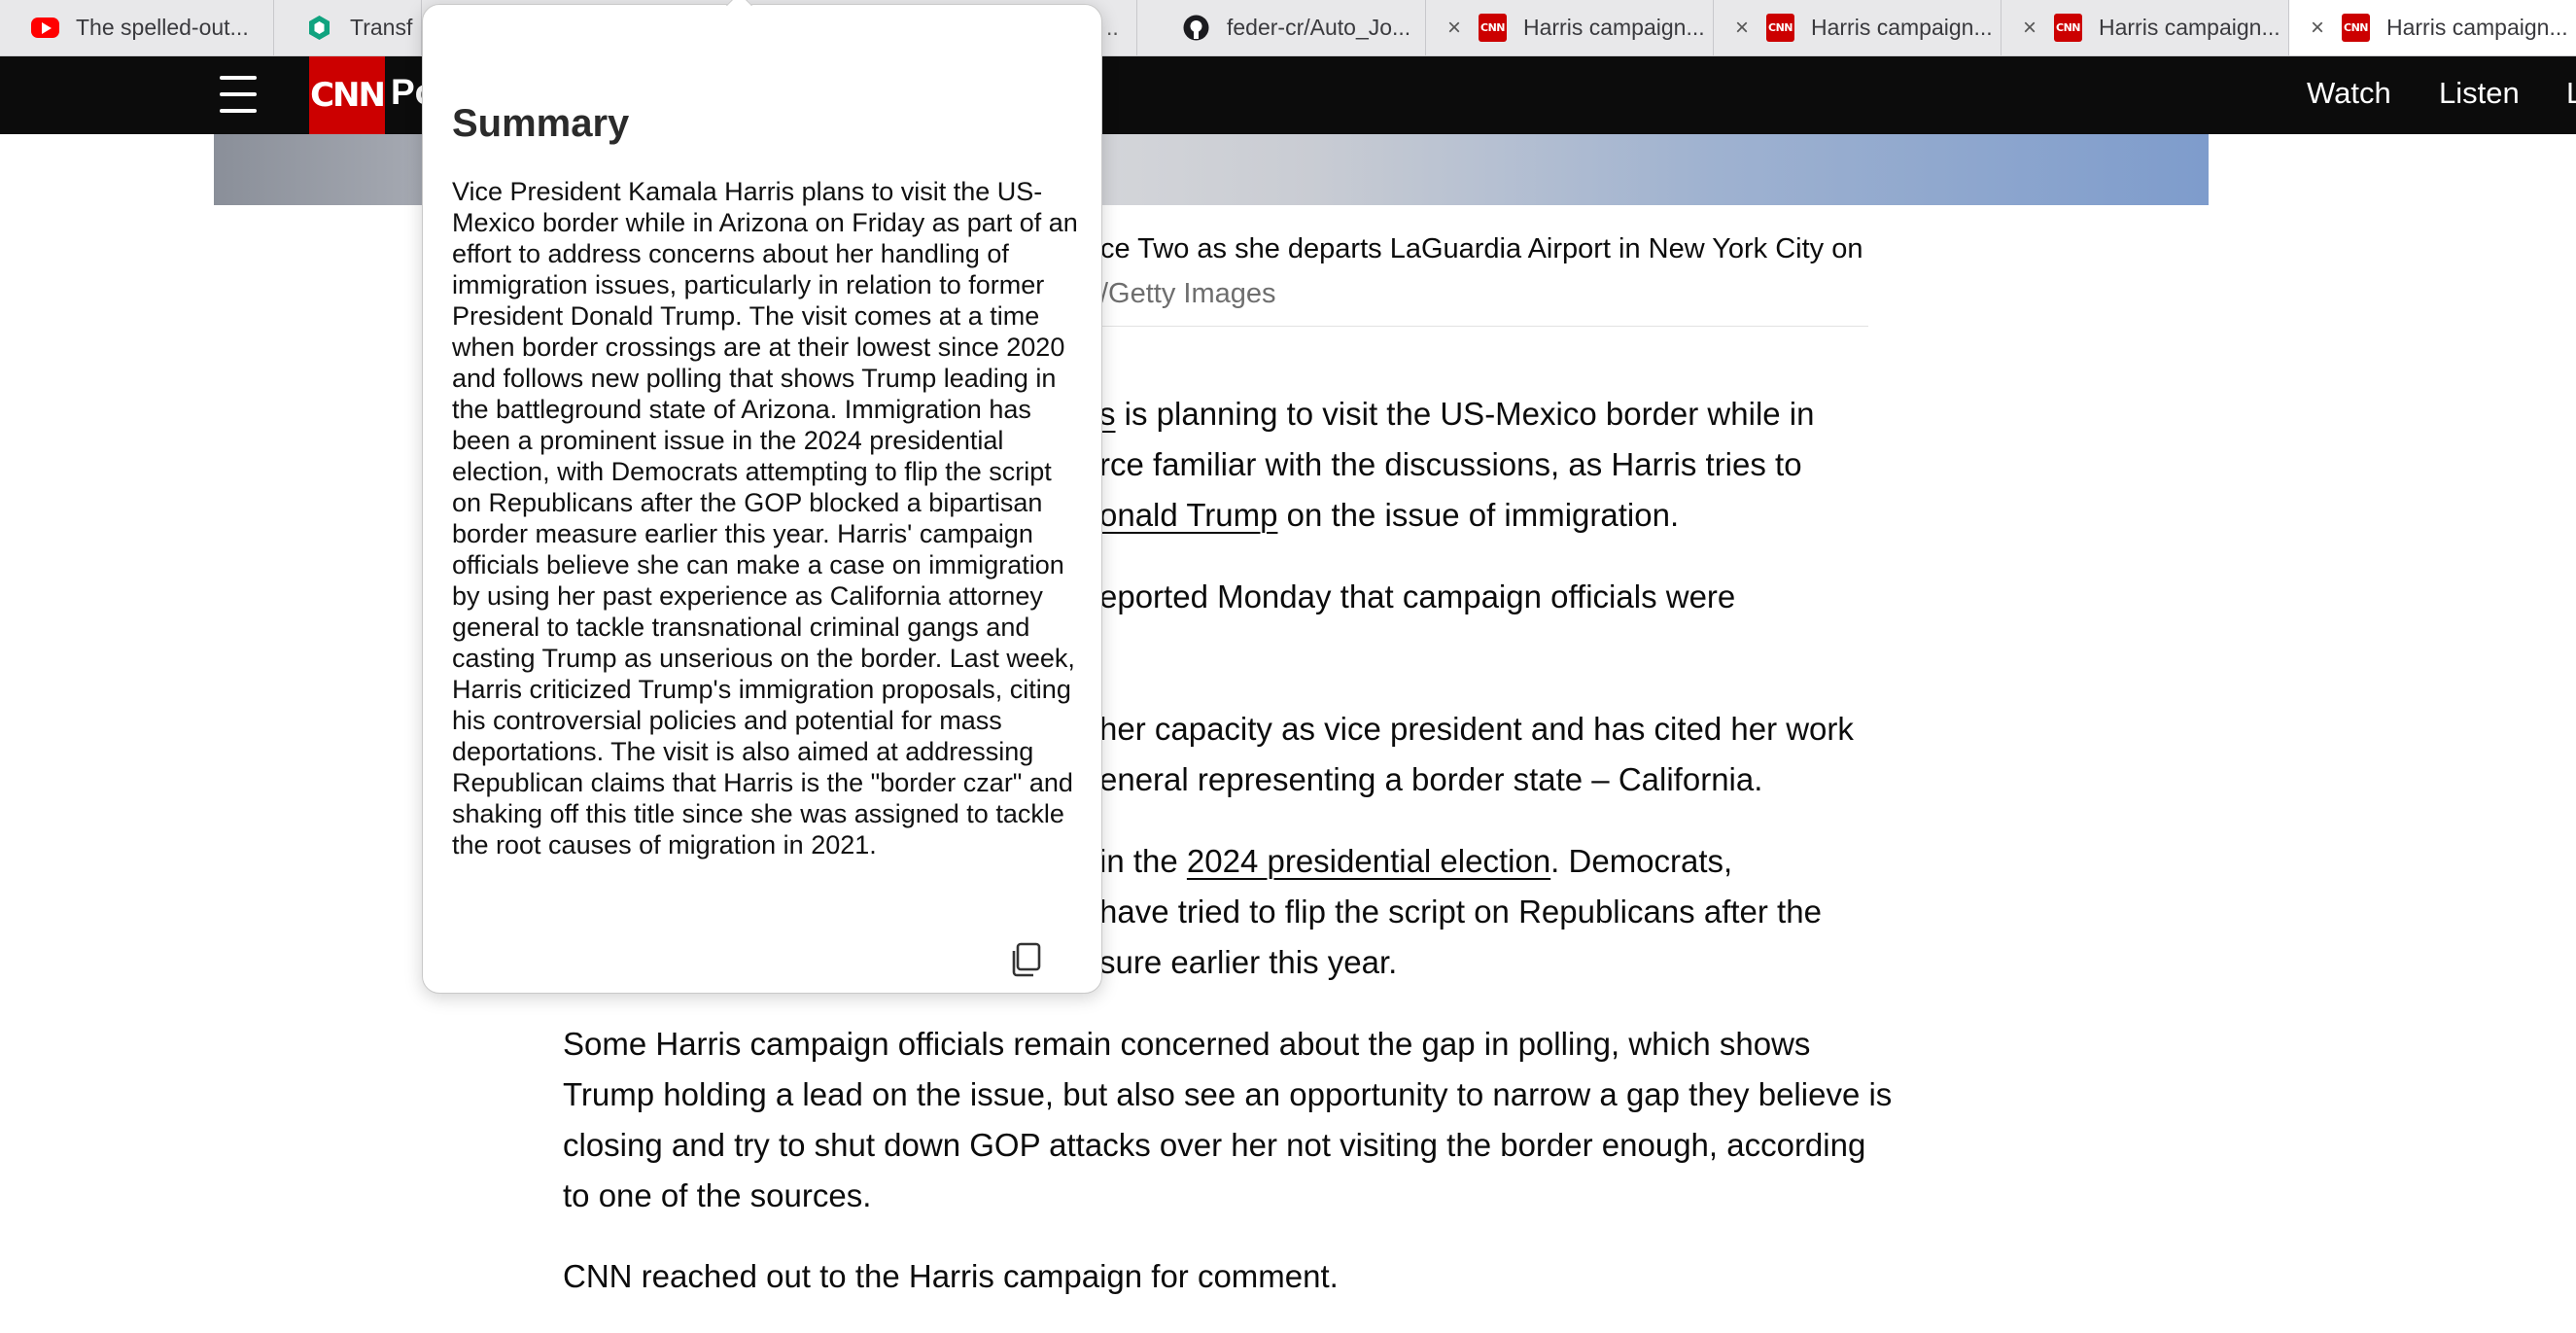 The width and height of the screenshot is (2576, 1333). What do you see at coordinates (2571, 93) in the screenshot?
I see `nav-more: L` at bounding box center [2571, 93].